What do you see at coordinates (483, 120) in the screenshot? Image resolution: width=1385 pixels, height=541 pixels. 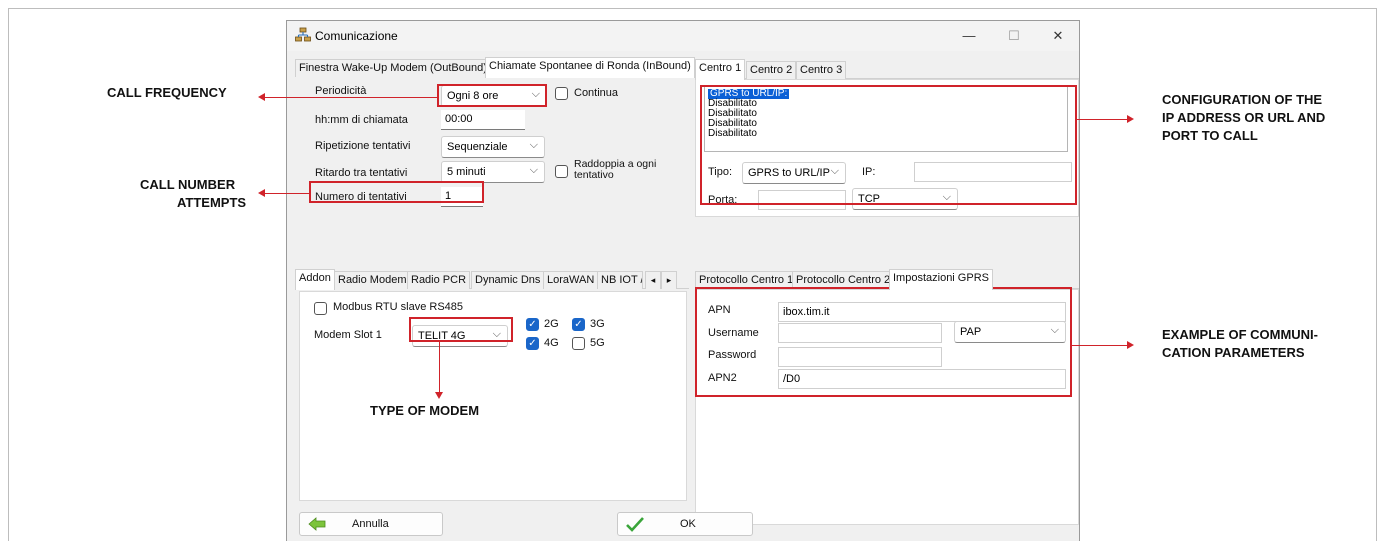 I see `orario-input: 00:00` at bounding box center [483, 120].